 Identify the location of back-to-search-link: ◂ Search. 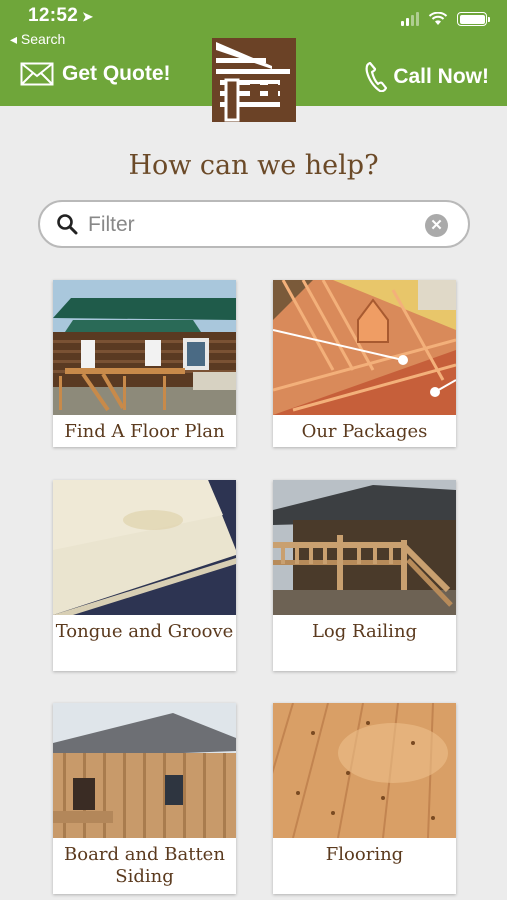
(37, 39).